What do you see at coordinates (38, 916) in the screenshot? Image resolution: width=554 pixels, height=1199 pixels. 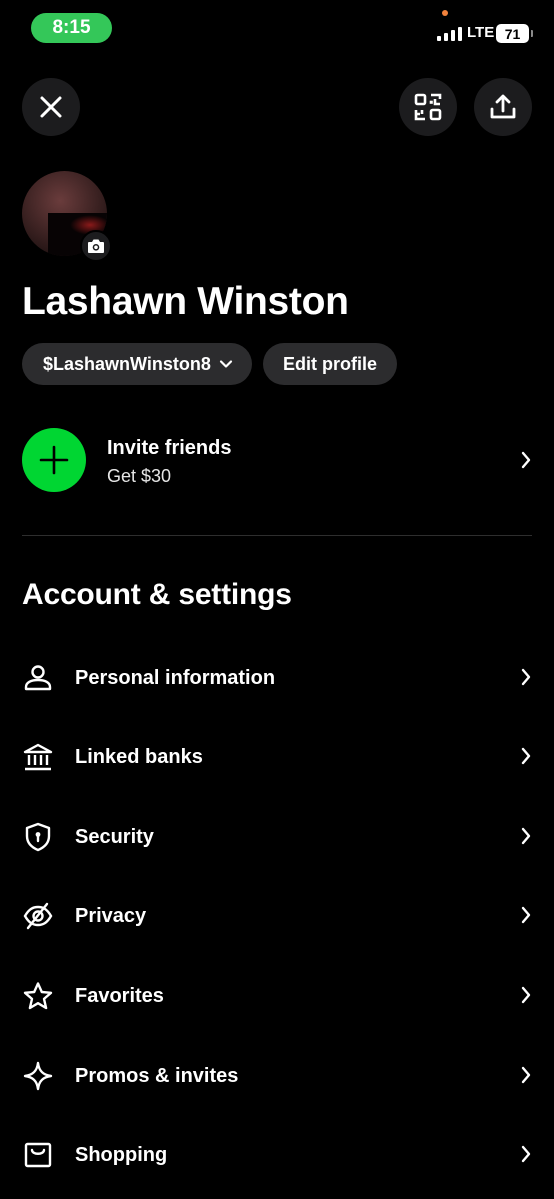 I see `eye-slash-icon` at bounding box center [38, 916].